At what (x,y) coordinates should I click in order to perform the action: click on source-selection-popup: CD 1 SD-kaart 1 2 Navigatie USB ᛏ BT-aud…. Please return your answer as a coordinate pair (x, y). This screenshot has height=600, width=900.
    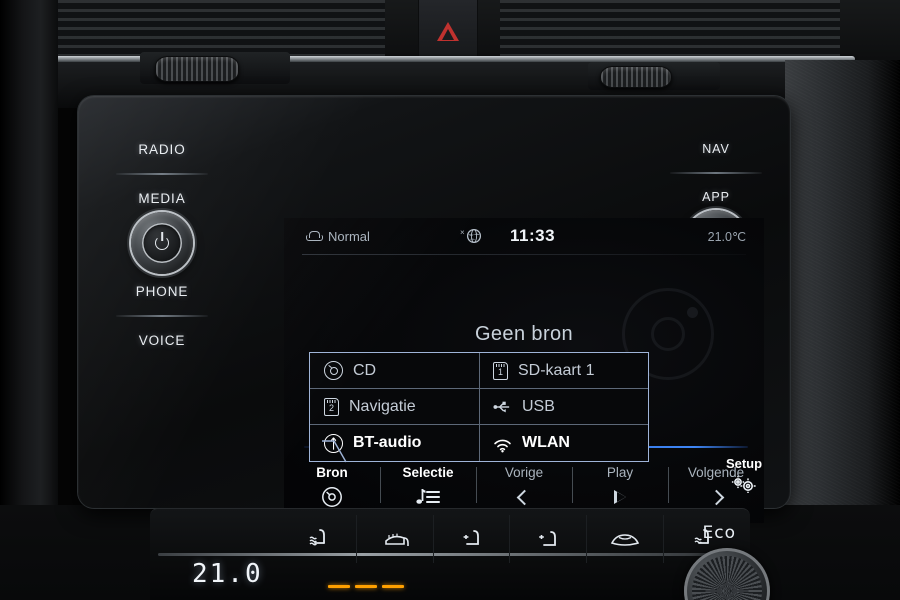
    Looking at the image, I should click on (479, 407).